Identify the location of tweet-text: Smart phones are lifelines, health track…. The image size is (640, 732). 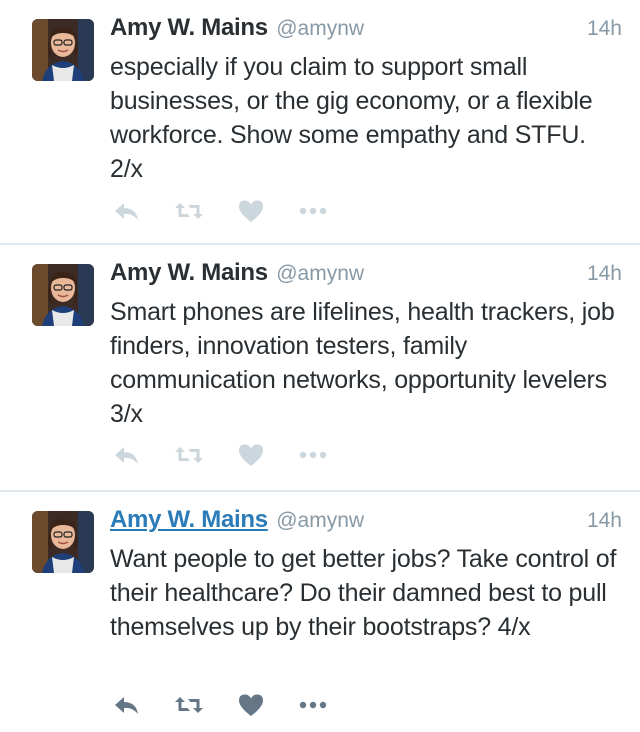
(362, 363).